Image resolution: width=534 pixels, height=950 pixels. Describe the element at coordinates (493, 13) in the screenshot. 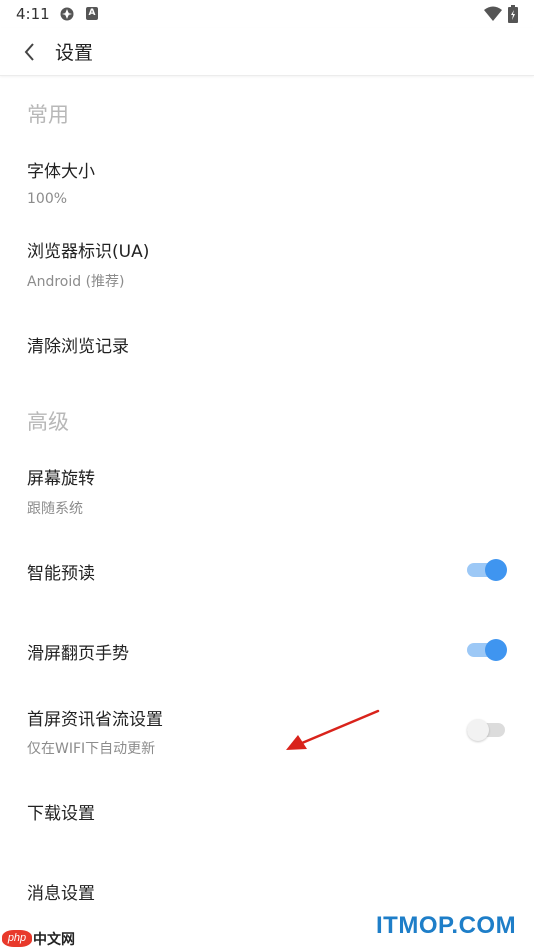

I see `wifi-icon` at that location.